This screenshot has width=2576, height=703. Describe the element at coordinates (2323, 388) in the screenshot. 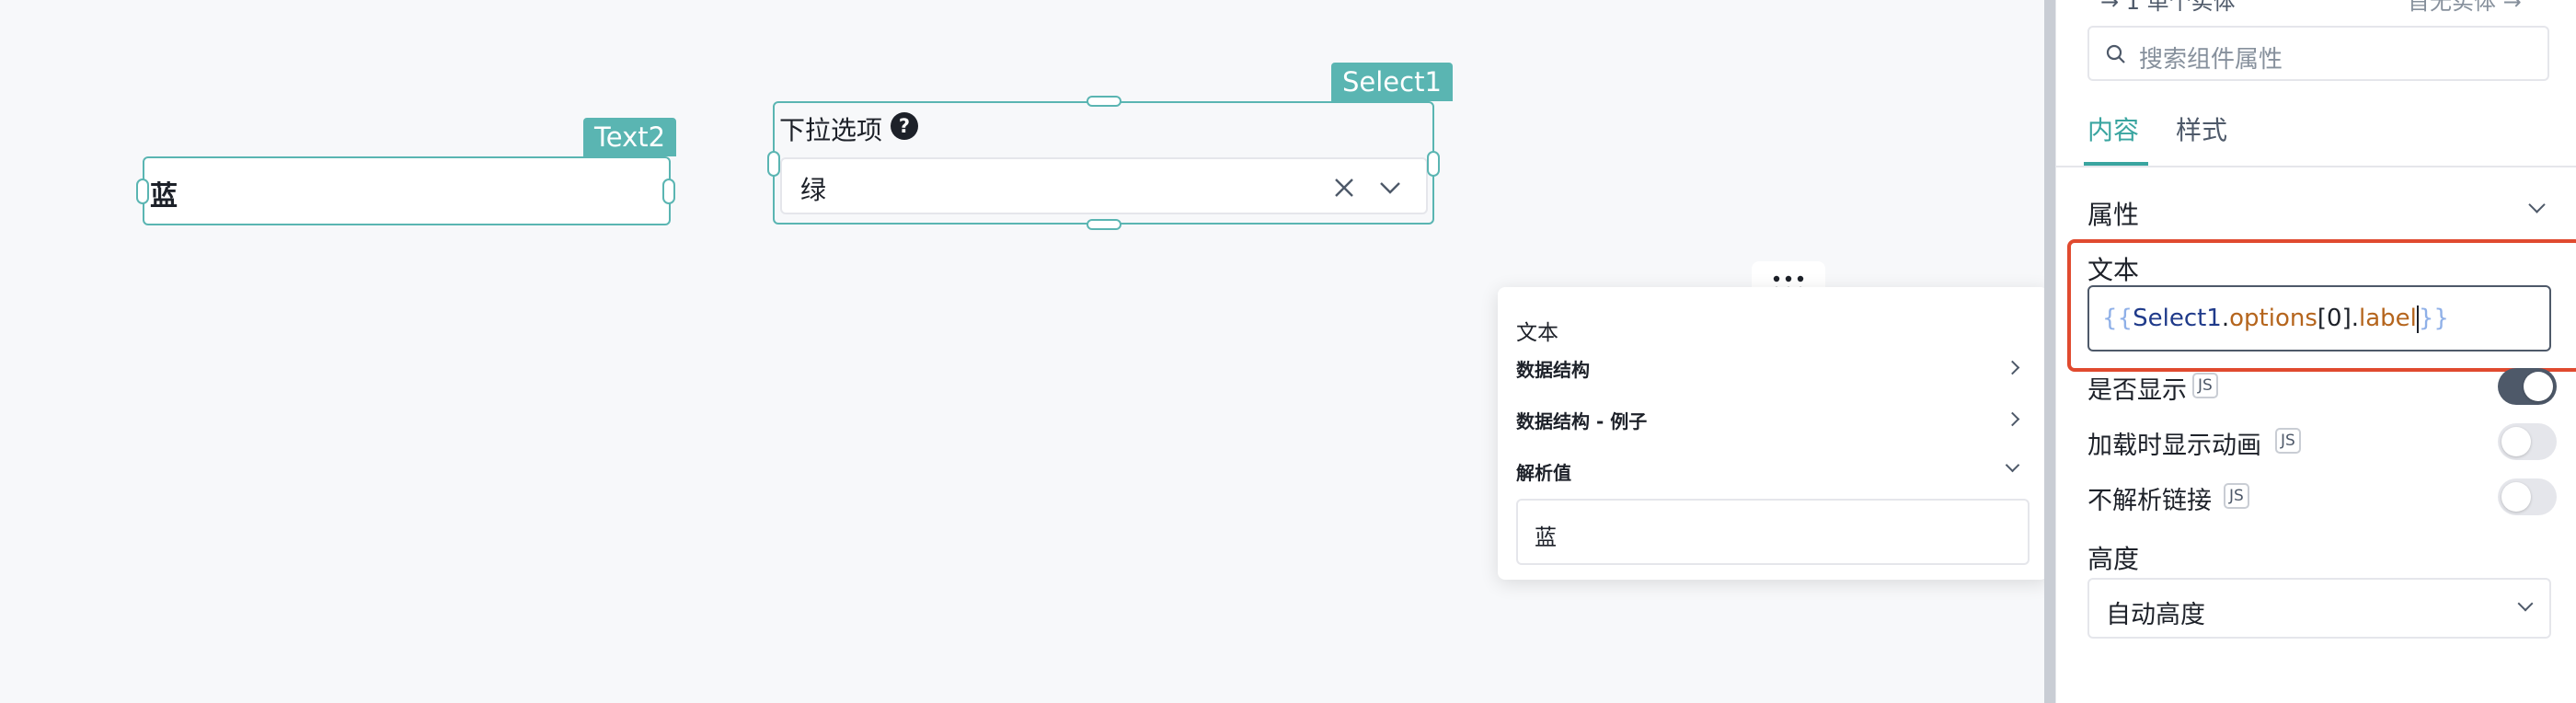

I see `toggle-row-visible: 是否显示 JS` at that location.